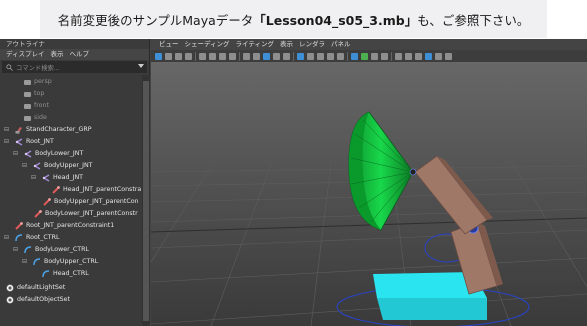 This screenshot has width=587, height=326. Describe the element at coordinates (96, 190) in the screenshot. I see `list-item: Head_JNT_parentConstra` at that location.